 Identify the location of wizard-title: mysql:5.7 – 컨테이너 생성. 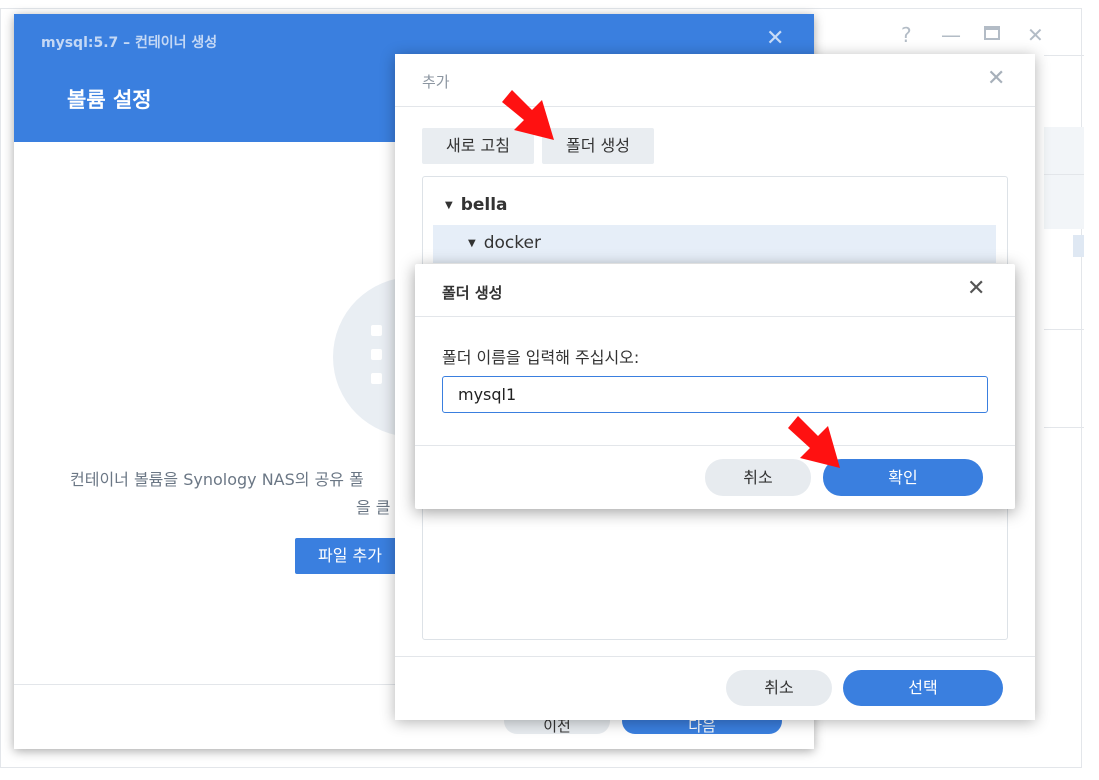
(129, 43).